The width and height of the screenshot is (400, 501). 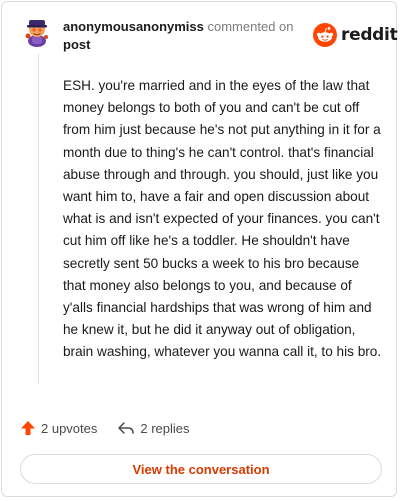 I want to click on upvote-count: 2 upvotes, so click(x=69, y=428).